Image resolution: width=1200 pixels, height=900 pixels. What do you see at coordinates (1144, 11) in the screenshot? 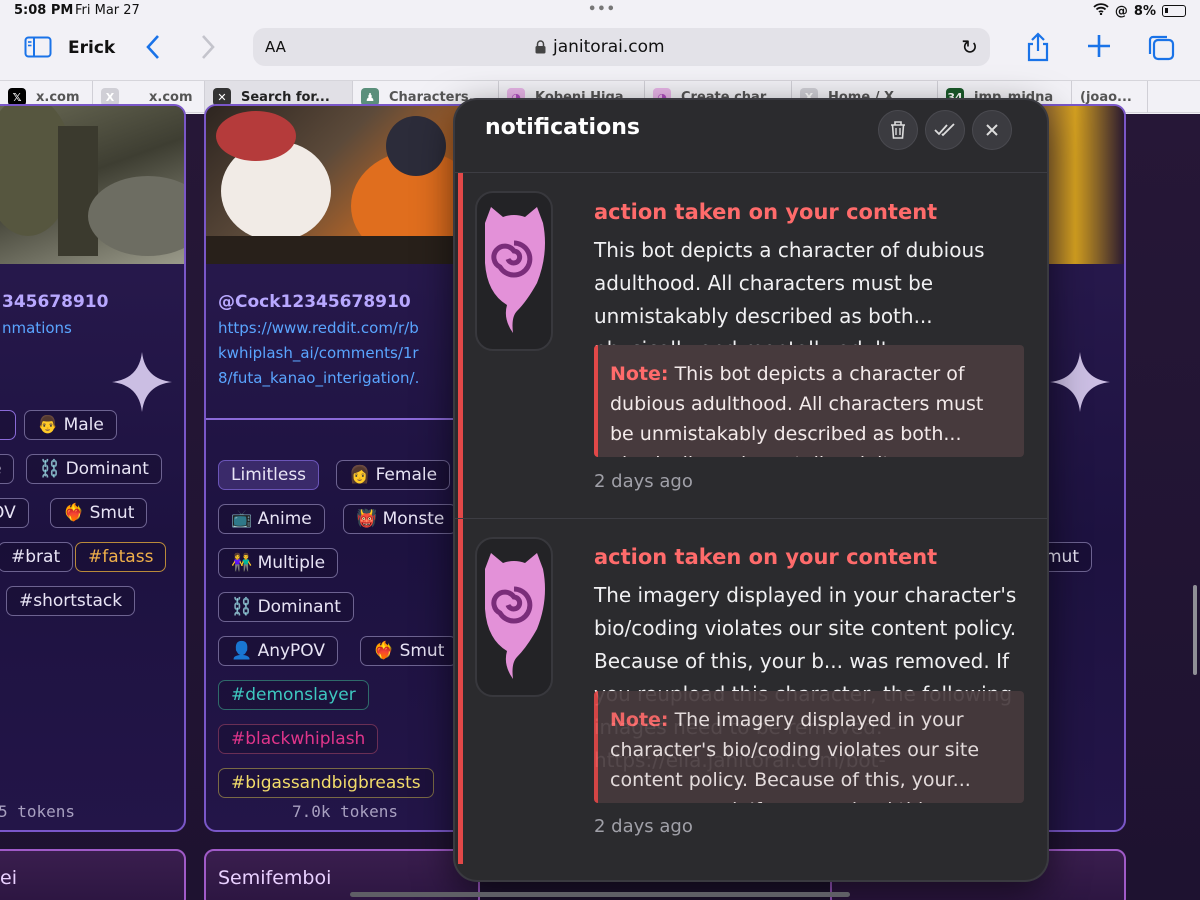
I see `battery-percent: 8%` at bounding box center [1144, 11].